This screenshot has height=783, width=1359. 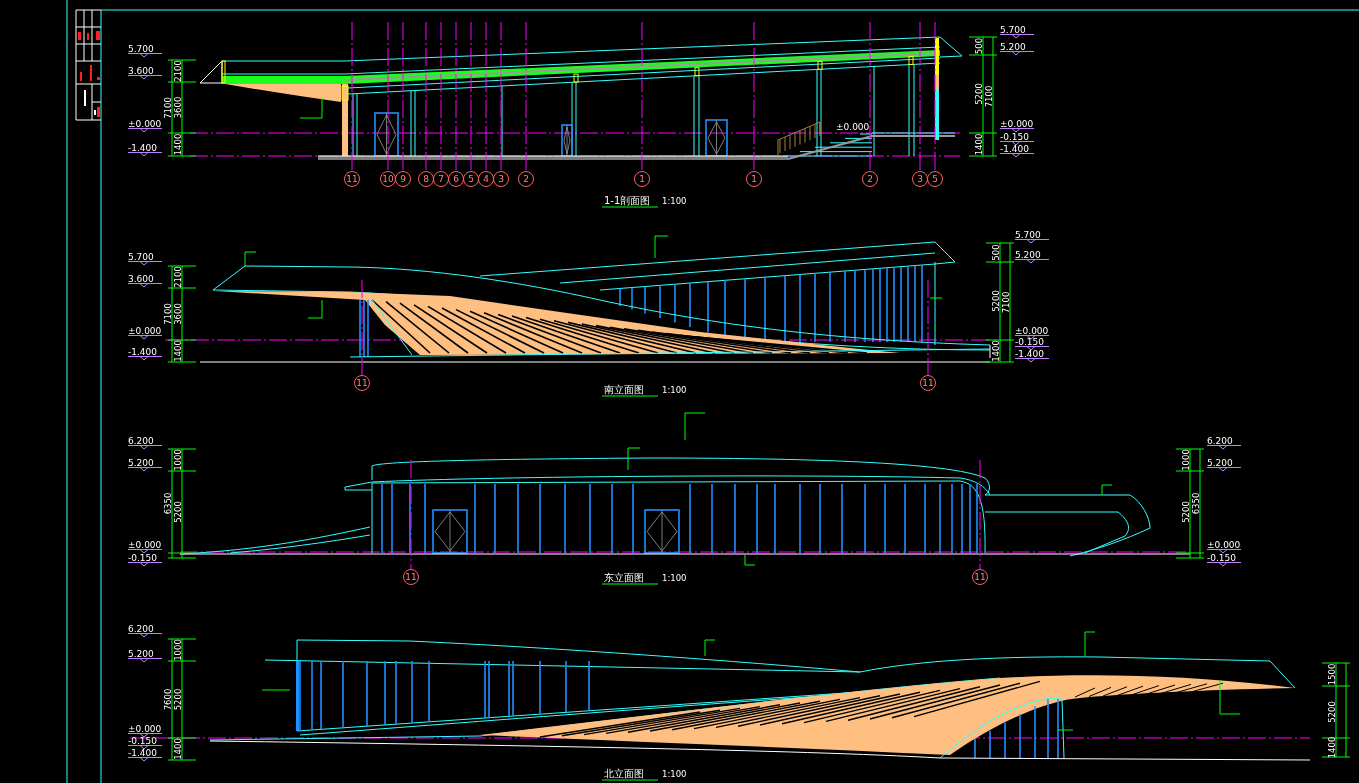 I want to click on axis-marker: 8, so click(x=426, y=179).